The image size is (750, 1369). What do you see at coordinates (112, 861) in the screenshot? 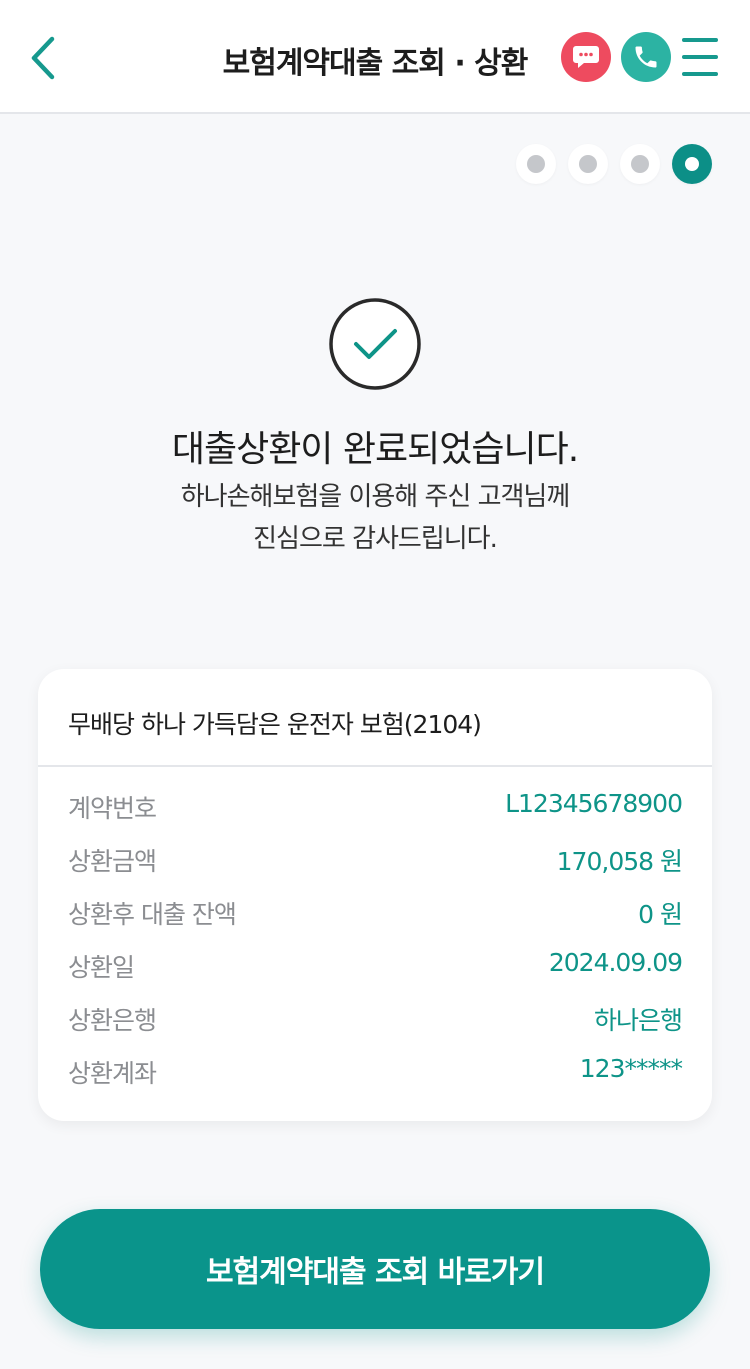
I see `row-label: 상환금액` at bounding box center [112, 861].